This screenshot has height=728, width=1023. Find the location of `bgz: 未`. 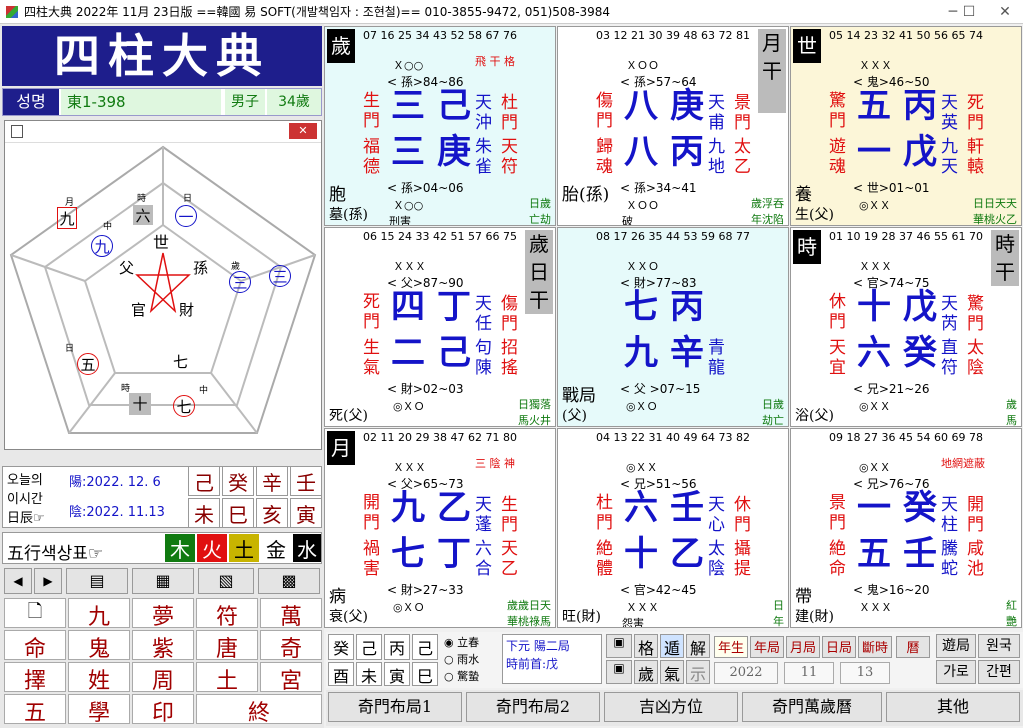

bgz: 未 is located at coordinates (369, 674).